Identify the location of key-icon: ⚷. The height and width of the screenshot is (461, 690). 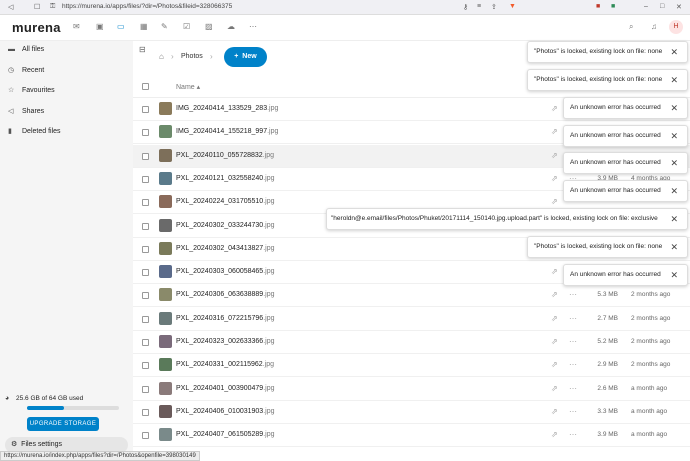
(465, 7).